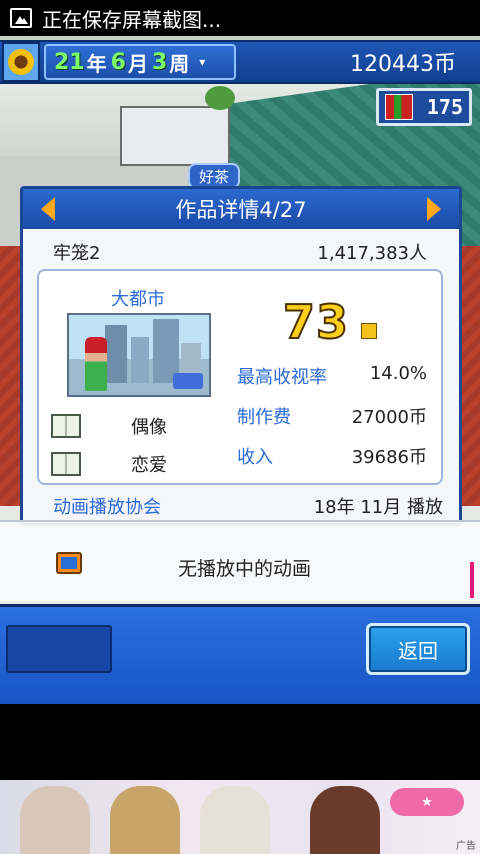 The image size is (480, 854). Describe the element at coordinates (138, 299) in the screenshot. I see `work-location: 大都市` at that location.